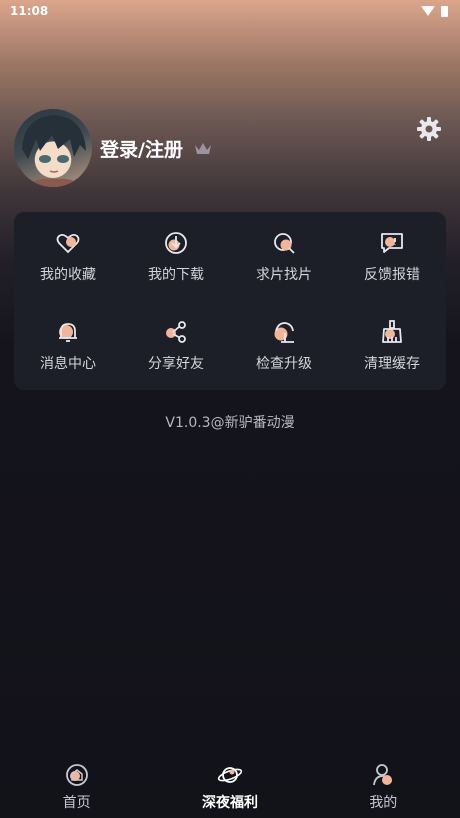 The height and width of the screenshot is (818, 460). What do you see at coordinates (68, 256) in the screenshot?
I see `menu-item-favorites: 我的收藏` at bounding box center [68, 256].